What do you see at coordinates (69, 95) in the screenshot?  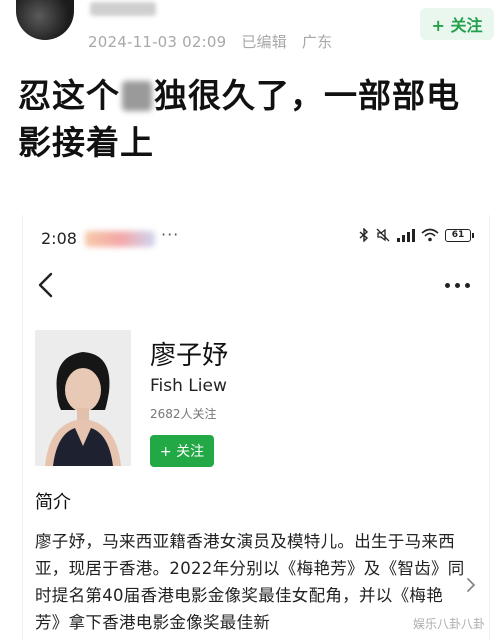 I see `post-title-part-1: 忍这个` at bounding box center [69, 95].